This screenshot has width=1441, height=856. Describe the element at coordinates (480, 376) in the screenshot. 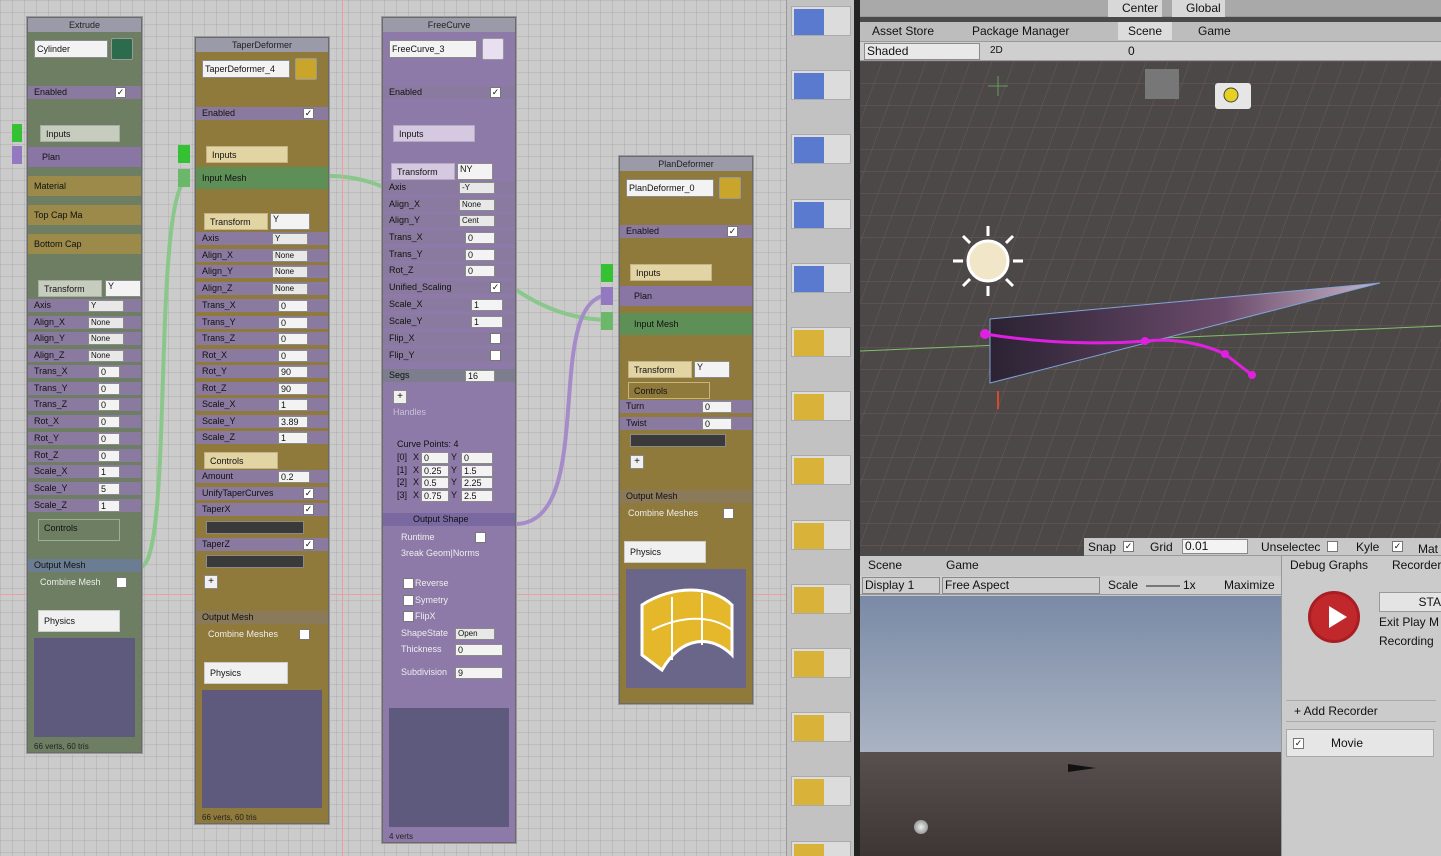

I see `segs-field: 16` at that location.